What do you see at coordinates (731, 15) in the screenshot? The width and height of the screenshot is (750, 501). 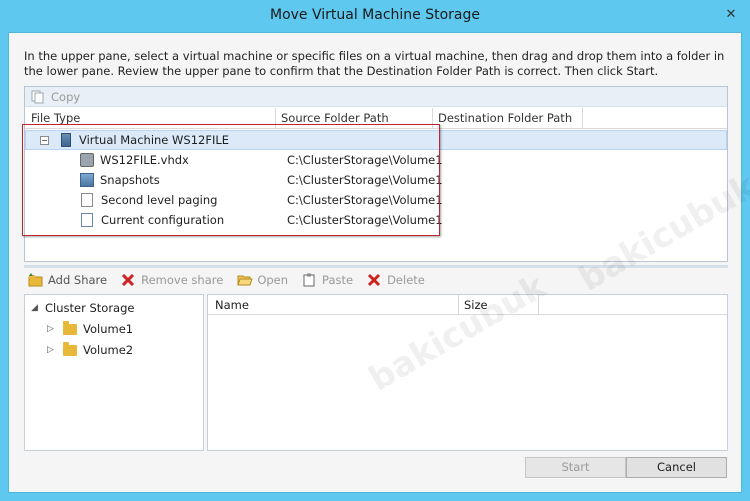 I see `close-icon: ✕` at bounding box center [731, 15].